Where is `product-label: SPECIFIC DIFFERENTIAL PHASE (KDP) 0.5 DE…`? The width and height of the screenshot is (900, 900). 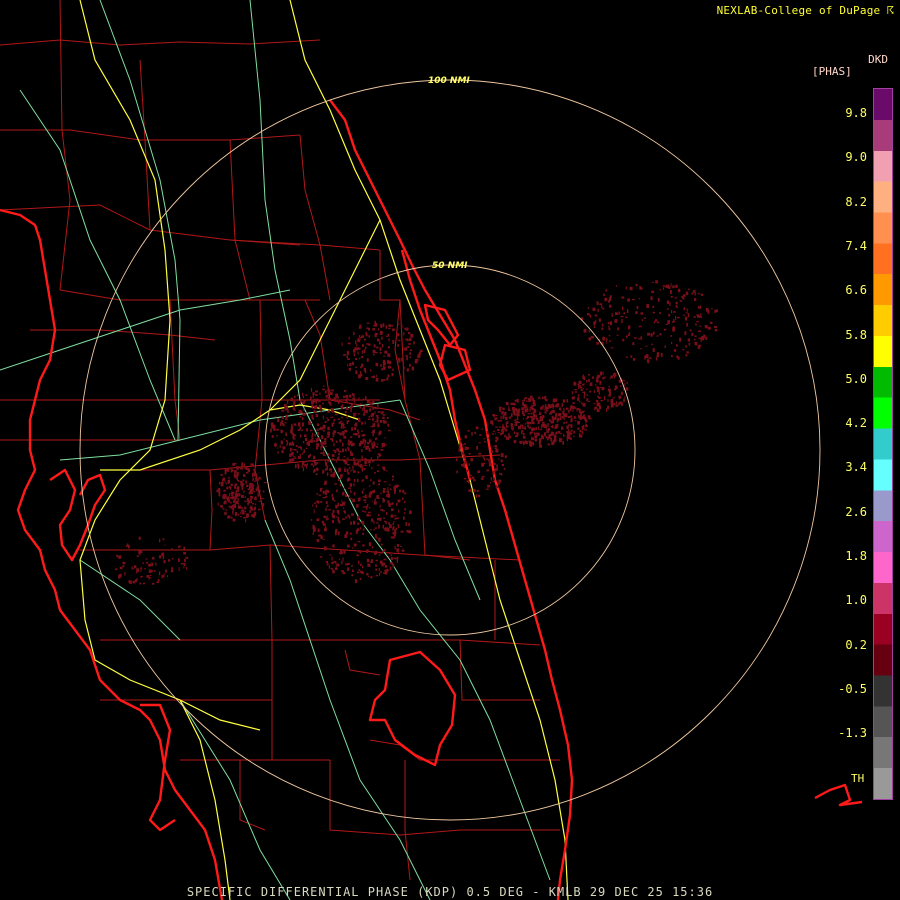
product-label: SPECIFIC DIFFERENTIAL PHASE (KDP) 0.5 DE… is located at coordinates (450, 892).